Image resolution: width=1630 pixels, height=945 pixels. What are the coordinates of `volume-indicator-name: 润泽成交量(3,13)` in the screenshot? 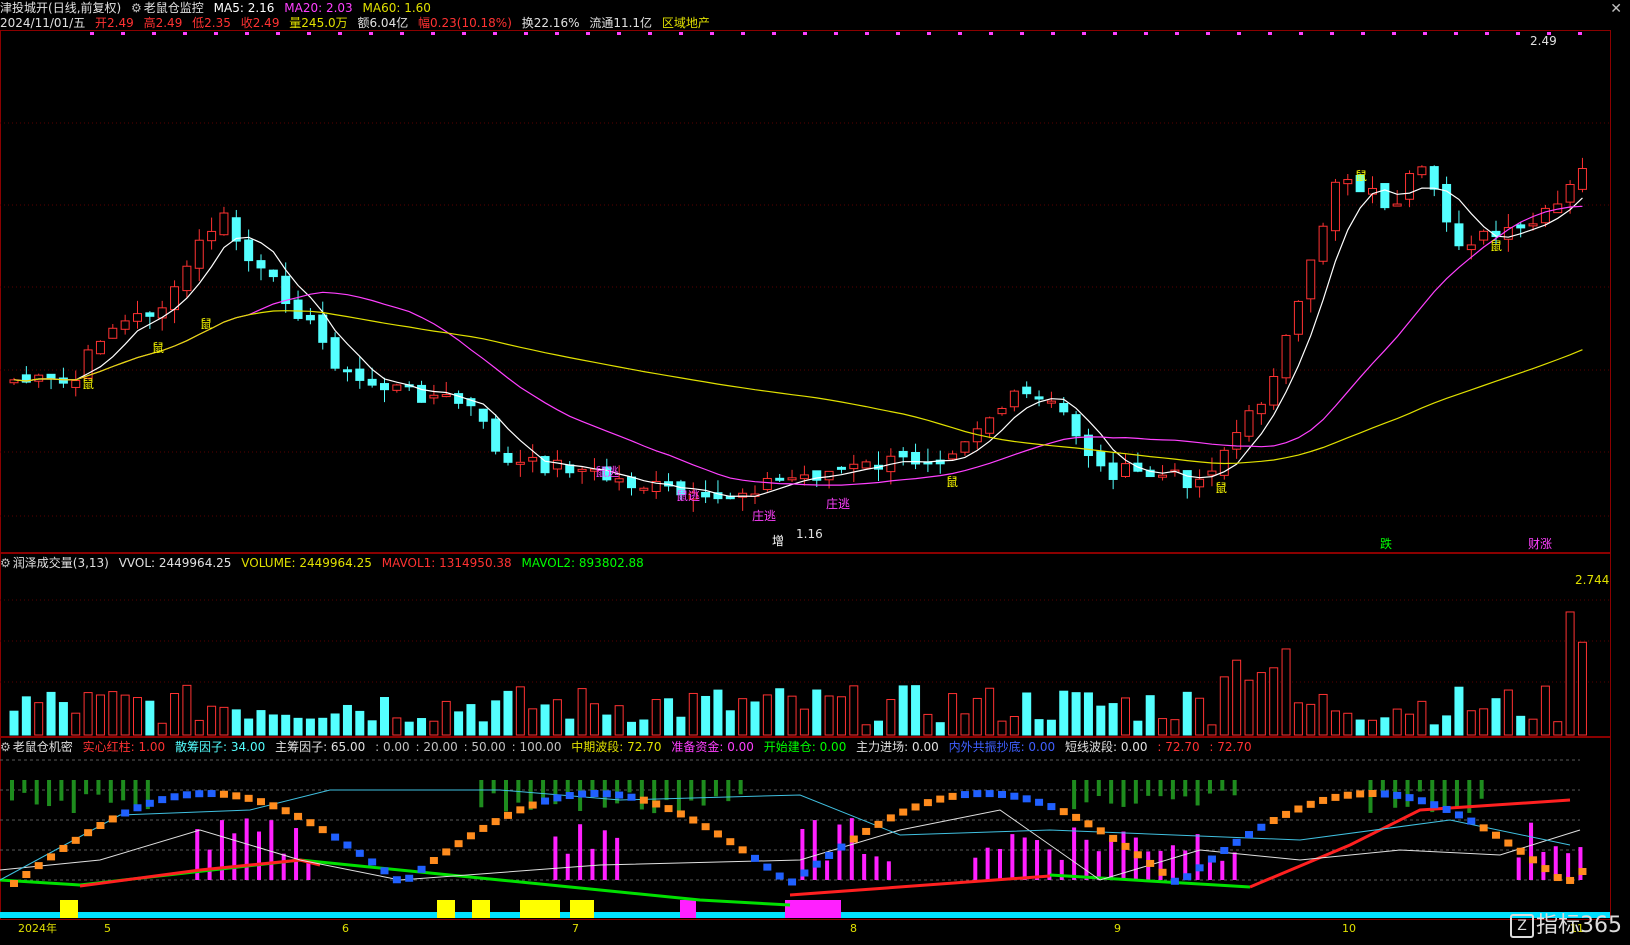 It's located at (61, 563).